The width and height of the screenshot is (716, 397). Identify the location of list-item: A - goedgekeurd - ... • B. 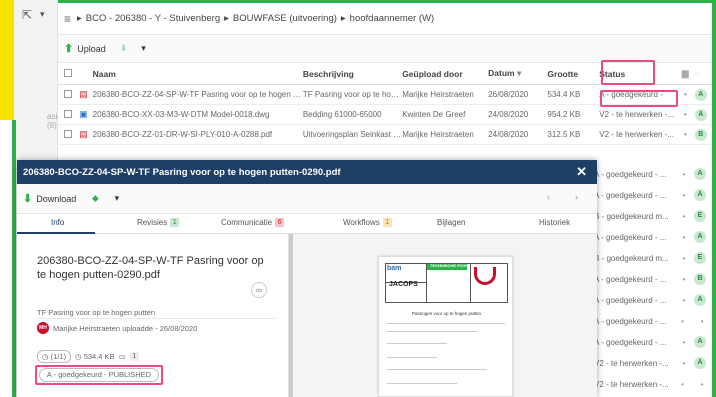
(650, 279).